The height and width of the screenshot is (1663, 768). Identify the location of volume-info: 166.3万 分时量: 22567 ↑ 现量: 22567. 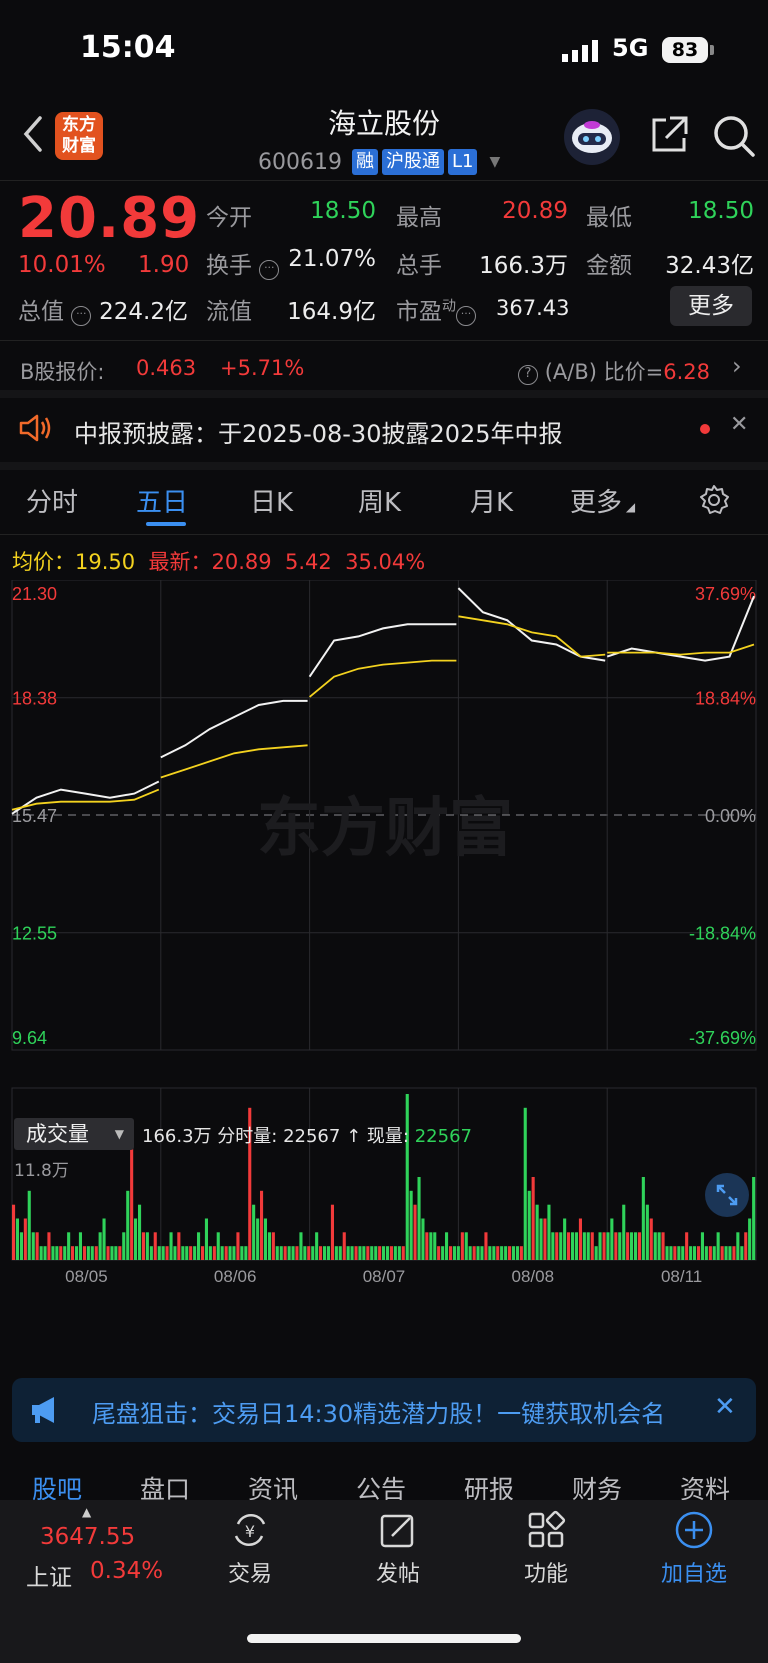
(307, 1135).